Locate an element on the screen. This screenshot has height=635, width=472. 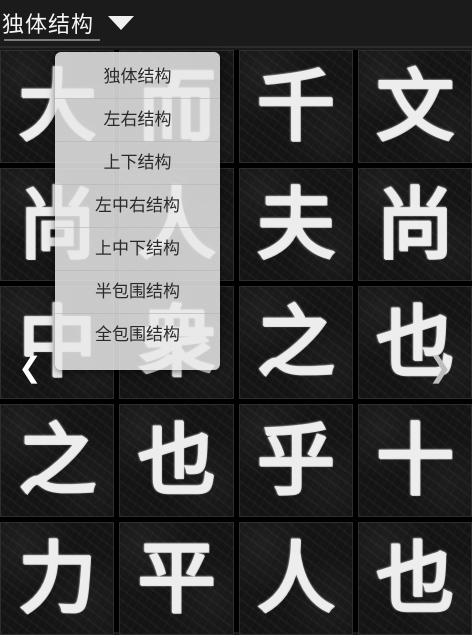
chevron-right-icon: ❯ is located at coordinates (440, 367).